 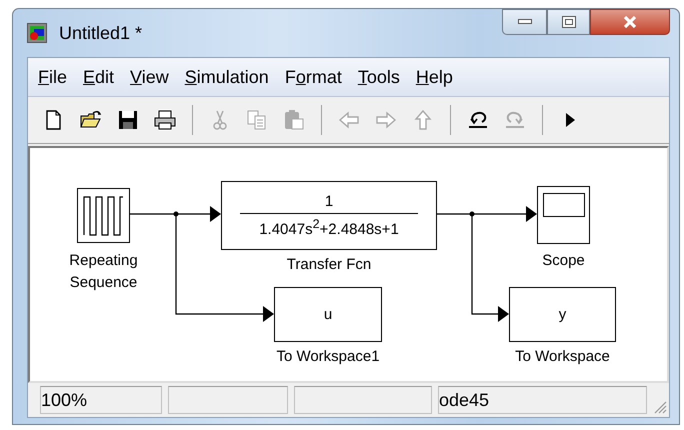 What do you see at coordinates (98, 77) in the screenshot?
I see `menu-item: Edit` at bounding box center [98, 77].